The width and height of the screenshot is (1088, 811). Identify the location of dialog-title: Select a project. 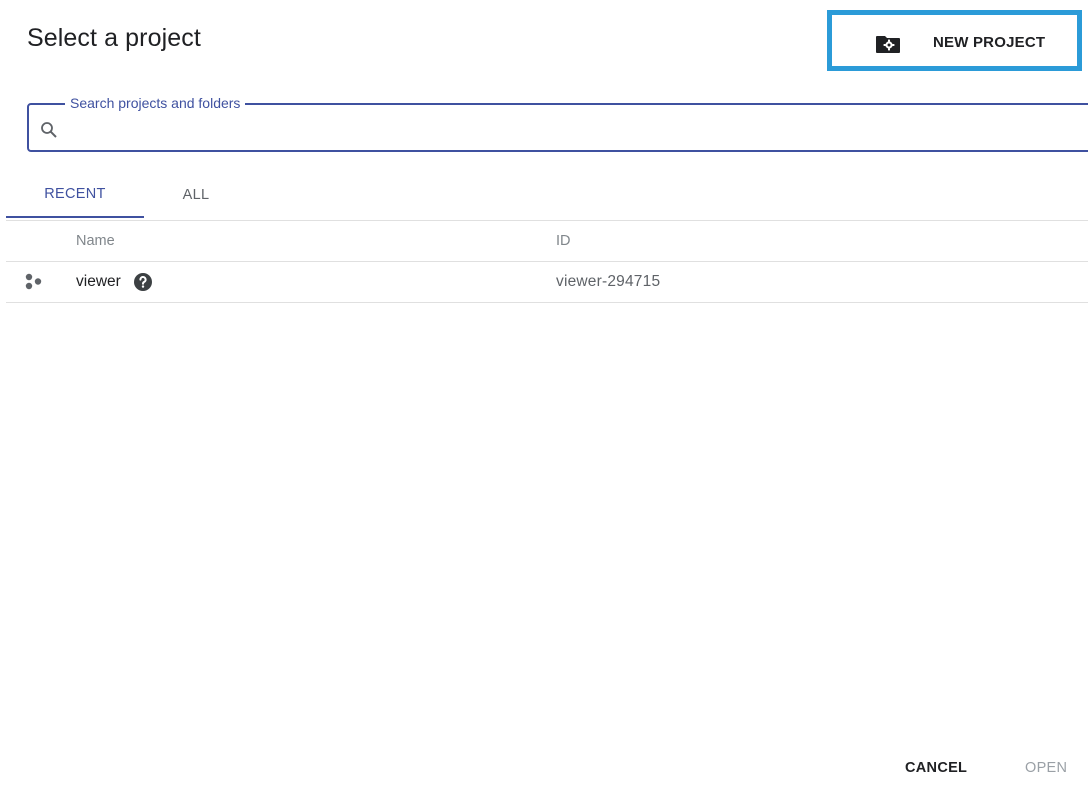
(114, 38).